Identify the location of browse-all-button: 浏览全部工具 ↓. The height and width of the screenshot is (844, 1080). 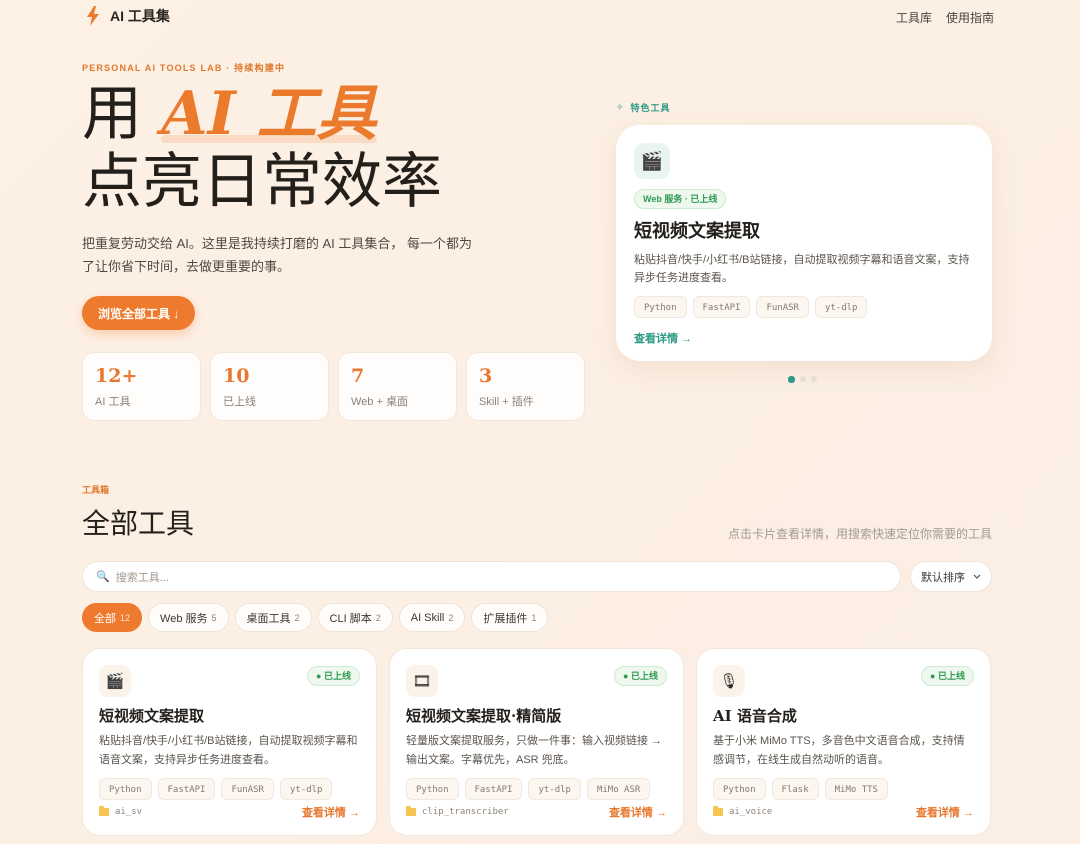
(139, 313).